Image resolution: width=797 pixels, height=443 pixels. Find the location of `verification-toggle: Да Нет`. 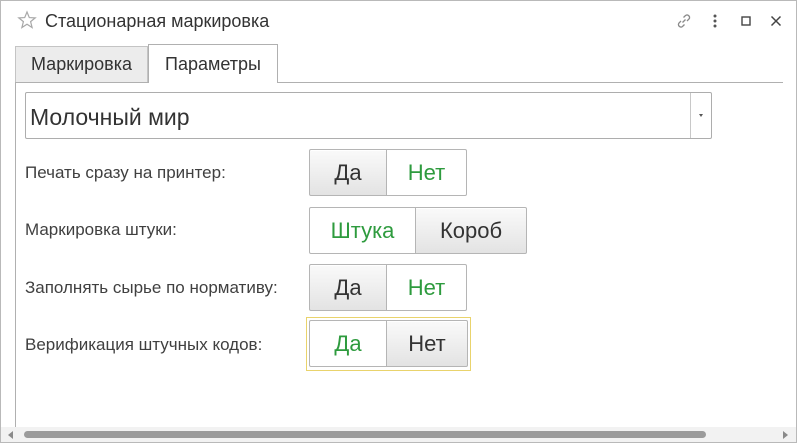

verification-toggle: Да Нет is located at coordinates (388, 343).